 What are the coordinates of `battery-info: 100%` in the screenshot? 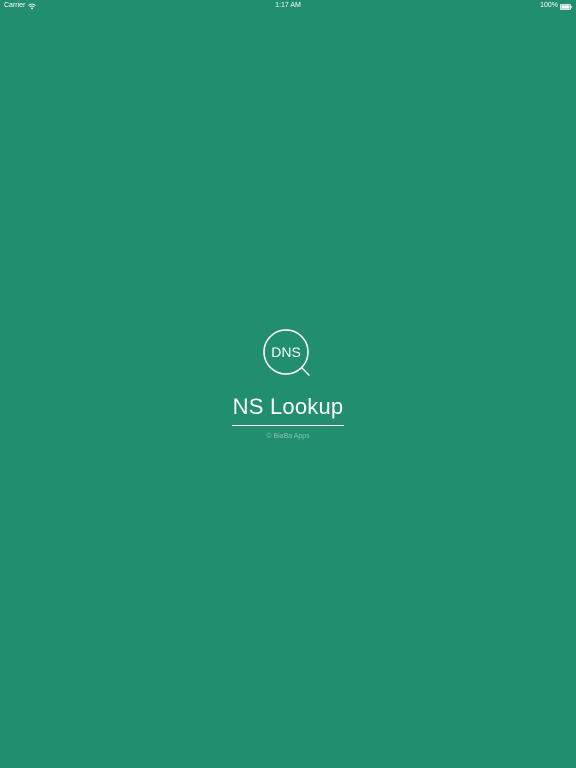 It's located at (556, 6).